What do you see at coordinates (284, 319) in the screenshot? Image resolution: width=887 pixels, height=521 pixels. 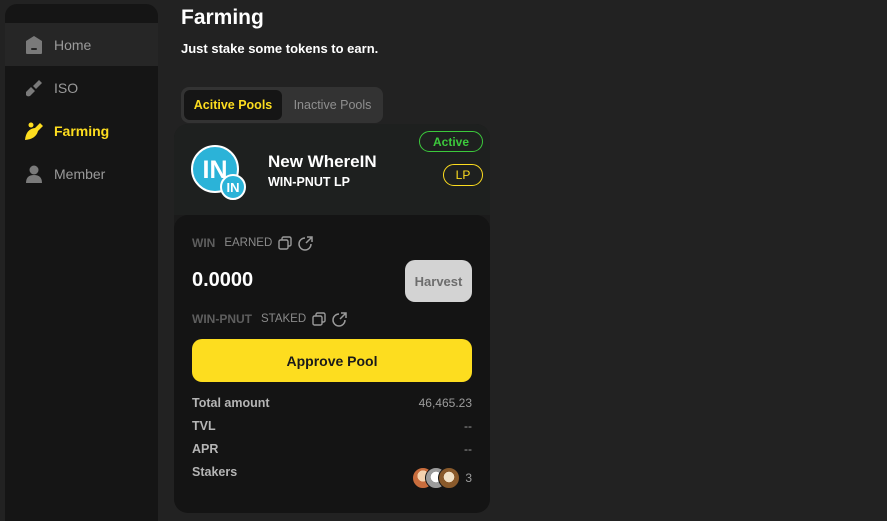 I see `staked-label: STAKED` at bounding box center [284, 319].